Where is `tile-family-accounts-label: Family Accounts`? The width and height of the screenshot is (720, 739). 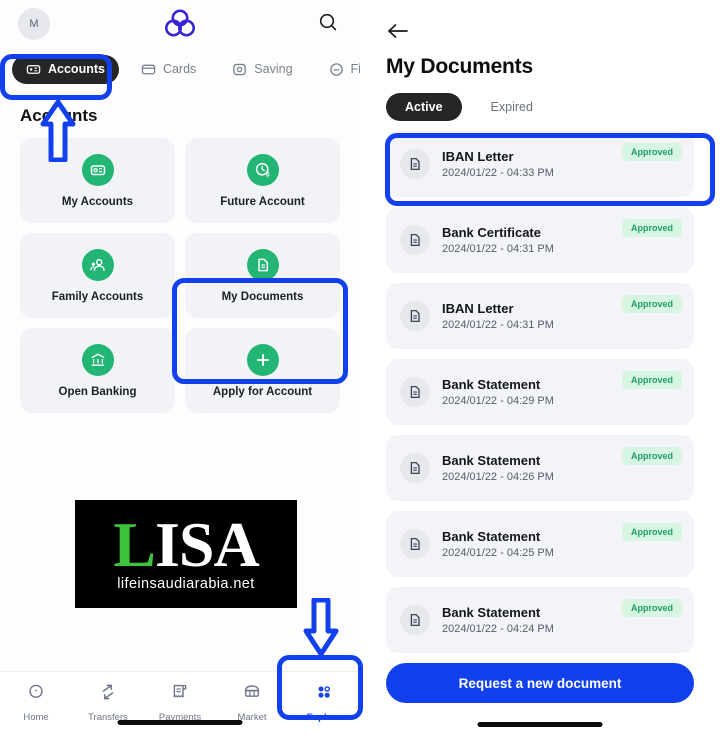 tile-family-accounts-label: Family Accounts is located at coordinates (97, 296).